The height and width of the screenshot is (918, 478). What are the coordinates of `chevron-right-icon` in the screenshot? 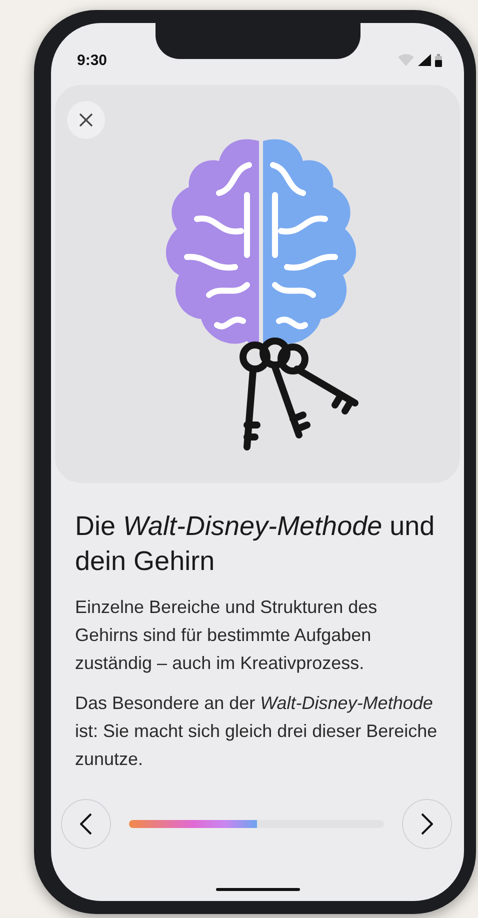 It's located at (427, 824).